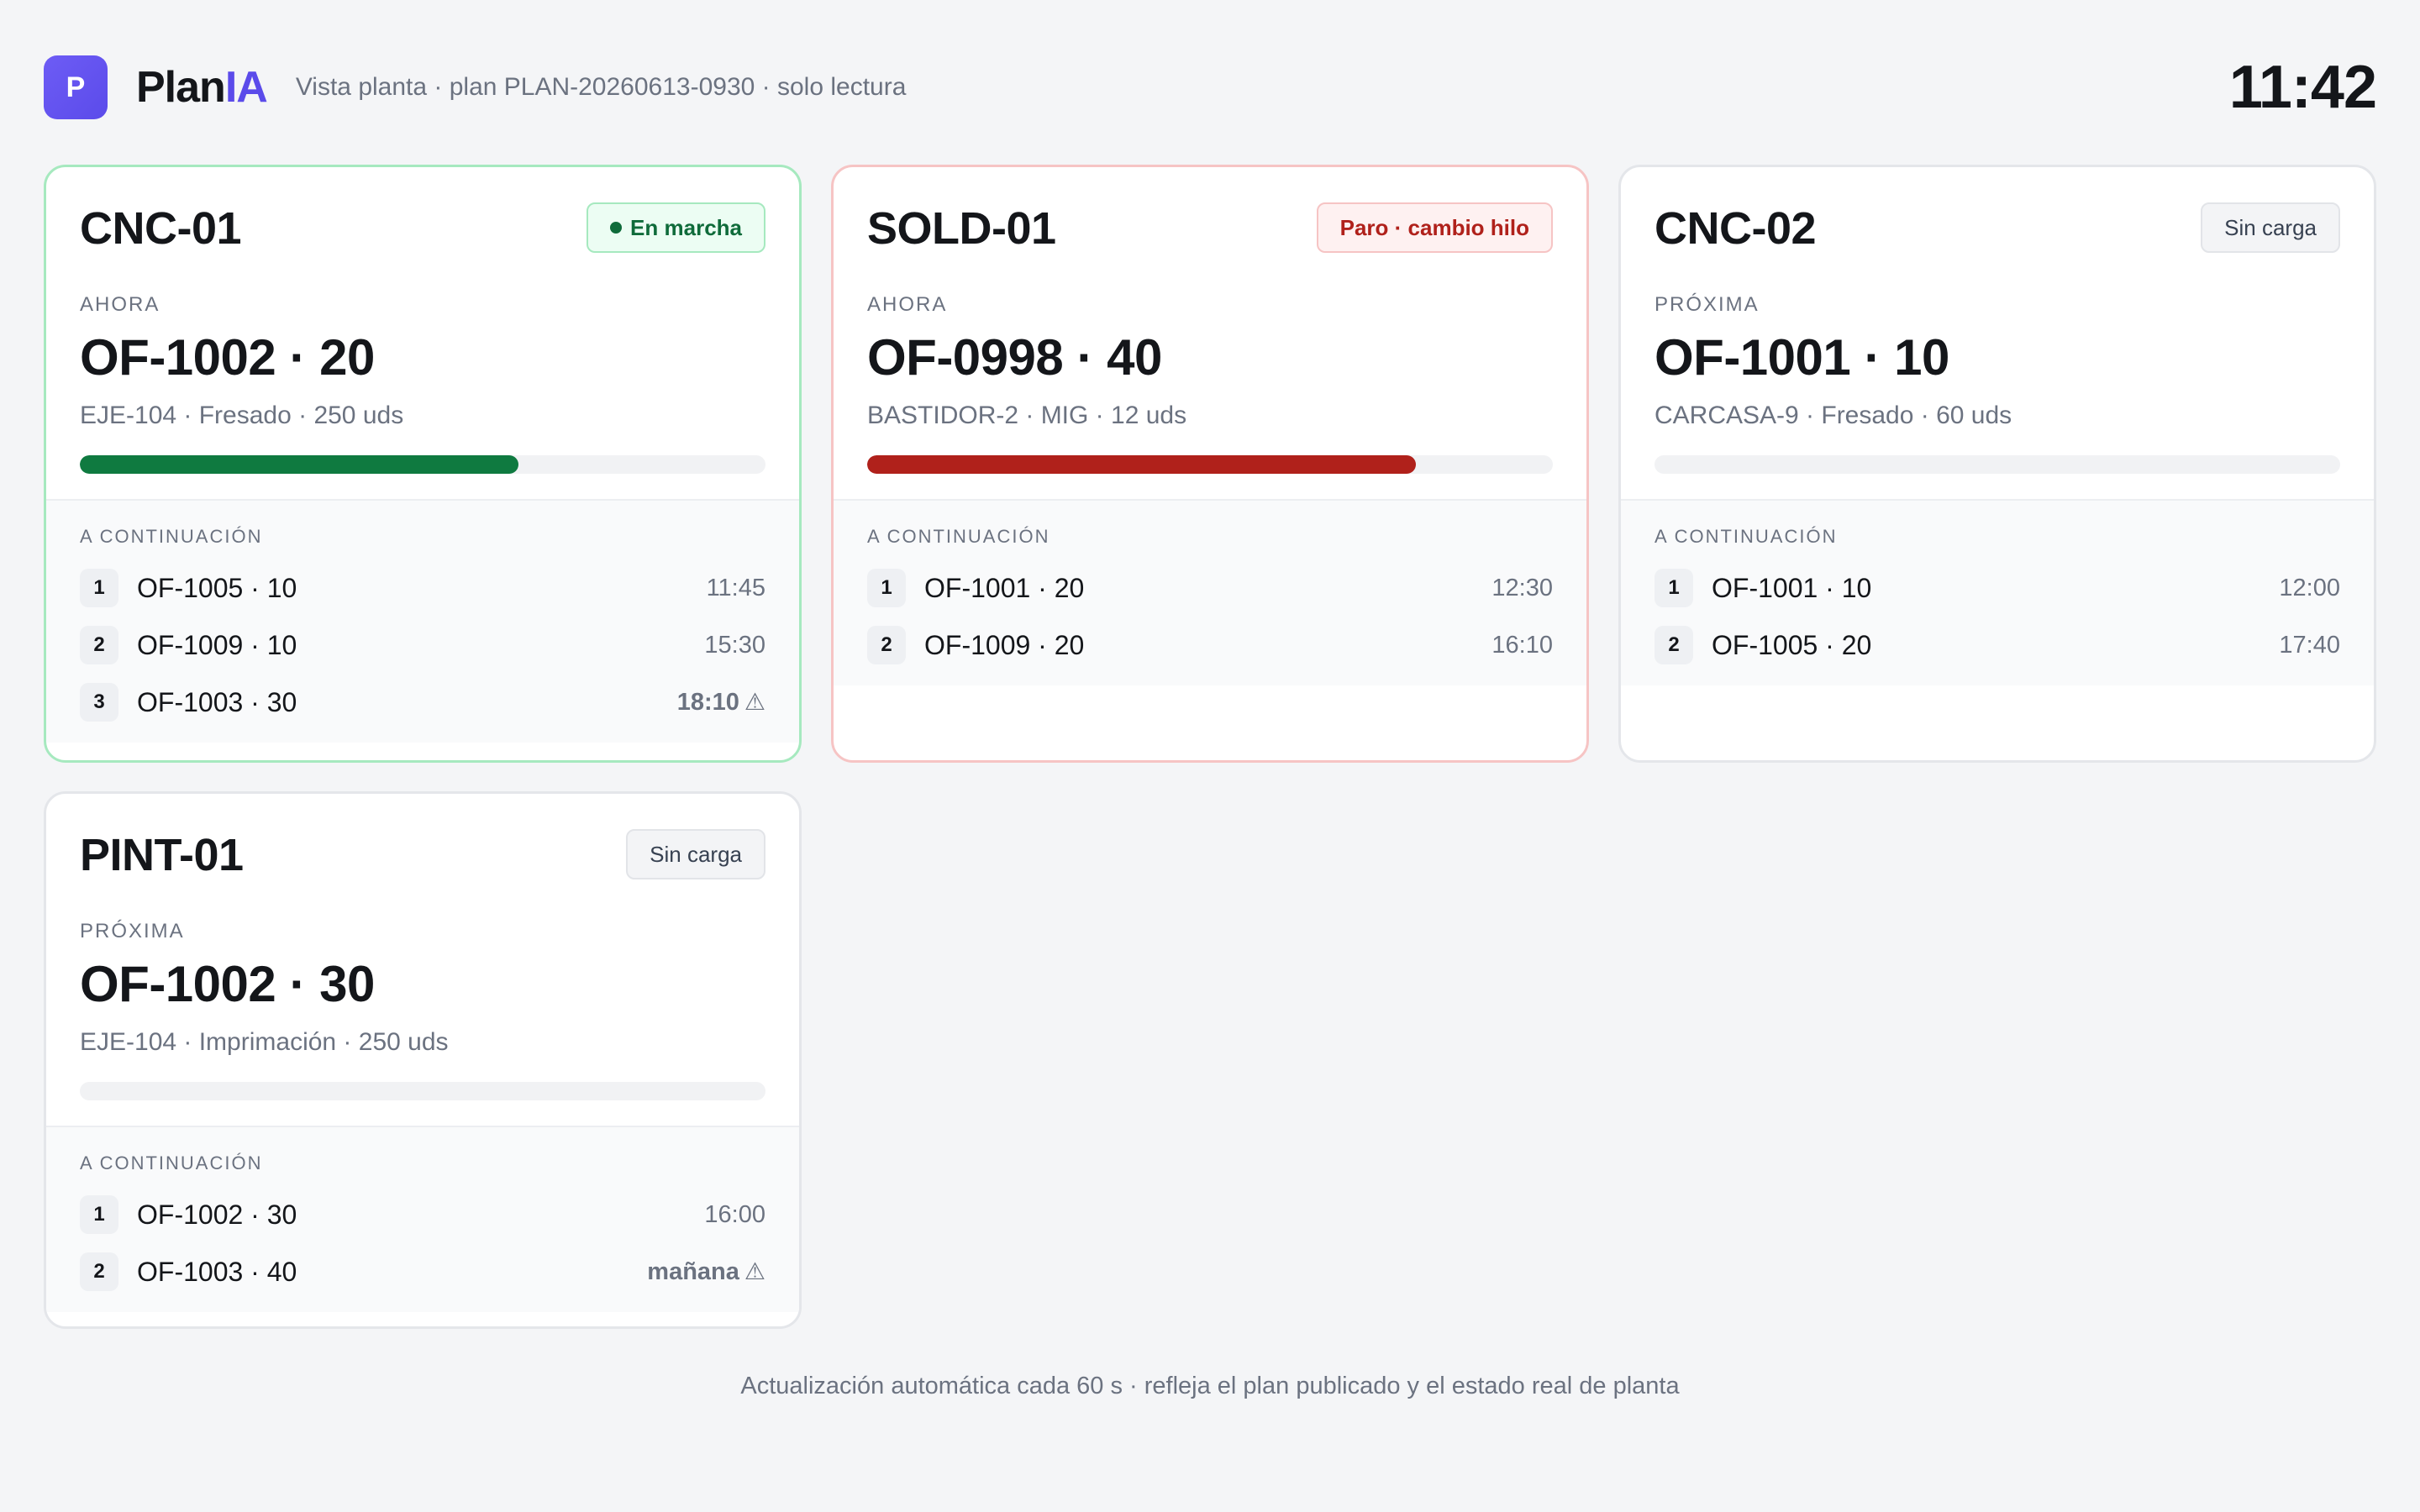 This screenshot has height=1512, width=2420. What do you see at coordinates (1522, 645) in the screenshot?
I see `queue-time: 16:10` at bounding box center [1522, 645].